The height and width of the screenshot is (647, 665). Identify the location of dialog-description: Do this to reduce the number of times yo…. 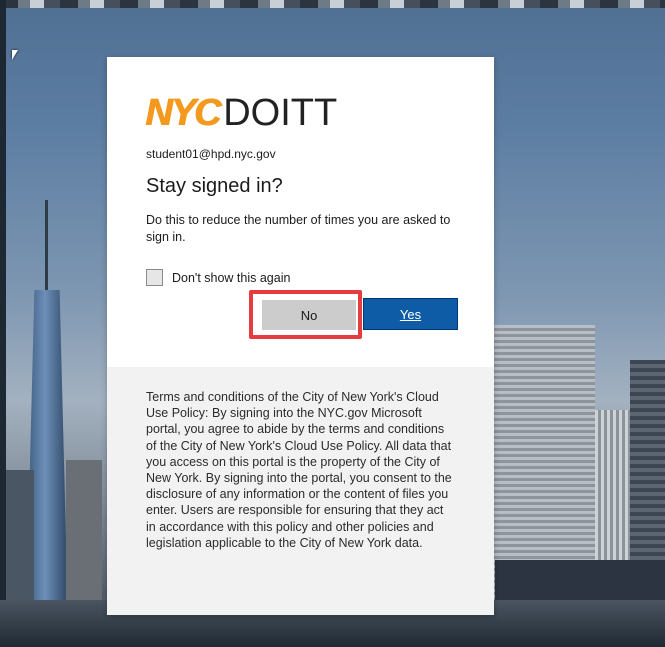
(298, 228).